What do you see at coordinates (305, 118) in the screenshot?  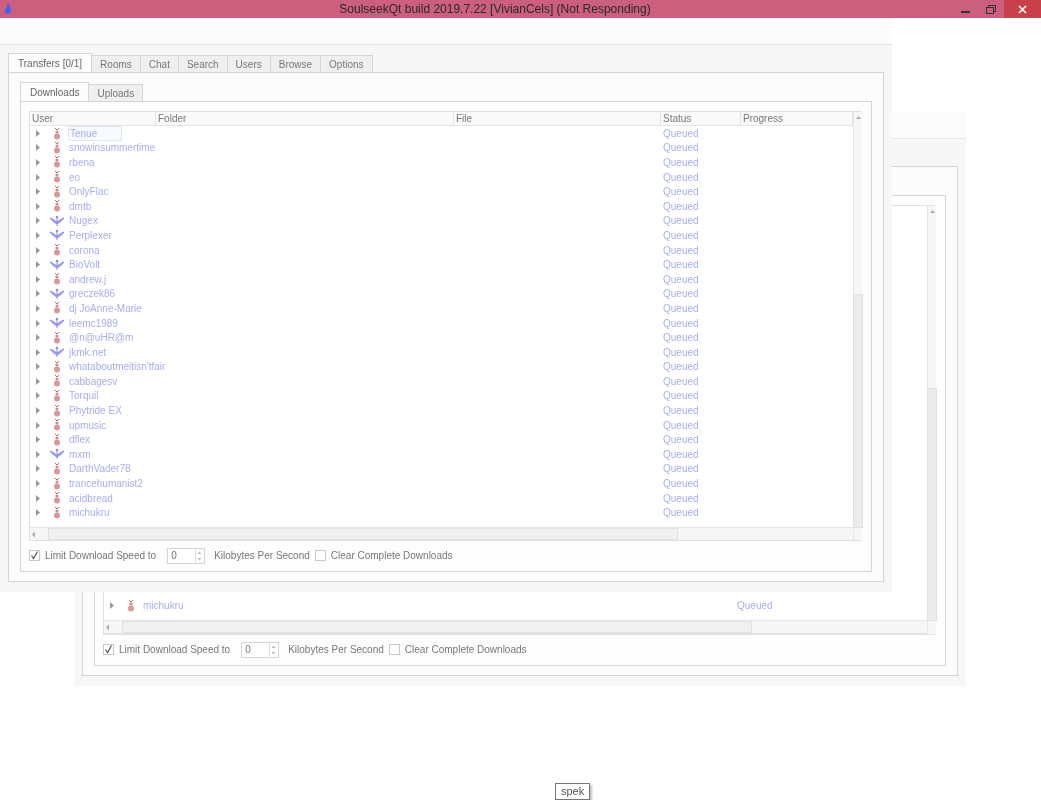 I see `column-header: Folder` at bounding box center [305, 118].